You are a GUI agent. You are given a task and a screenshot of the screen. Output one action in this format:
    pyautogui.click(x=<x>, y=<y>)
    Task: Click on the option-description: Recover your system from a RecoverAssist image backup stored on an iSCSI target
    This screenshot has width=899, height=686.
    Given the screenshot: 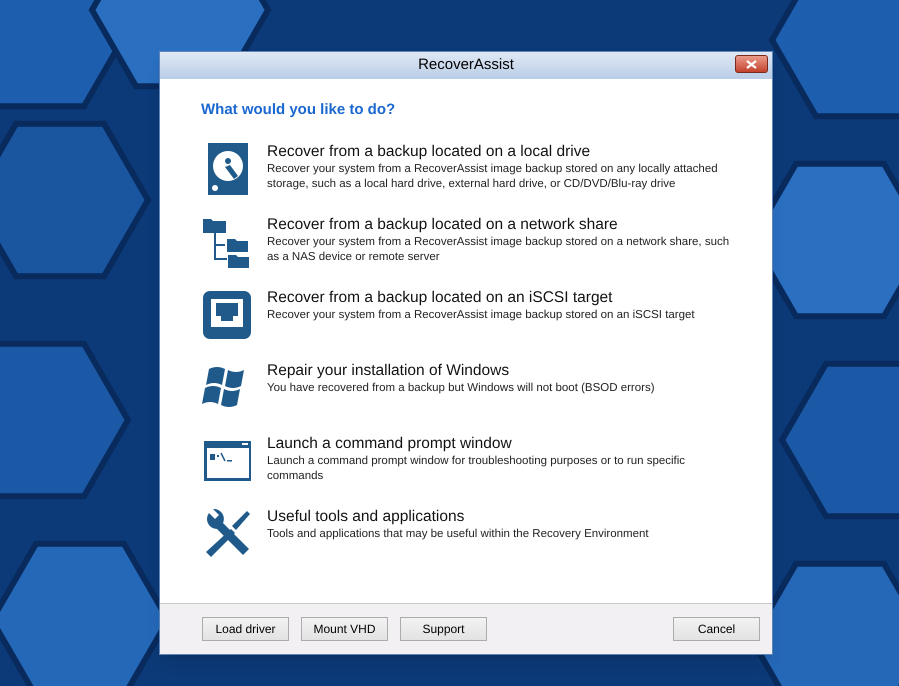 What is the action you would take?
    pyautogui.click(x=481, y=315)
    